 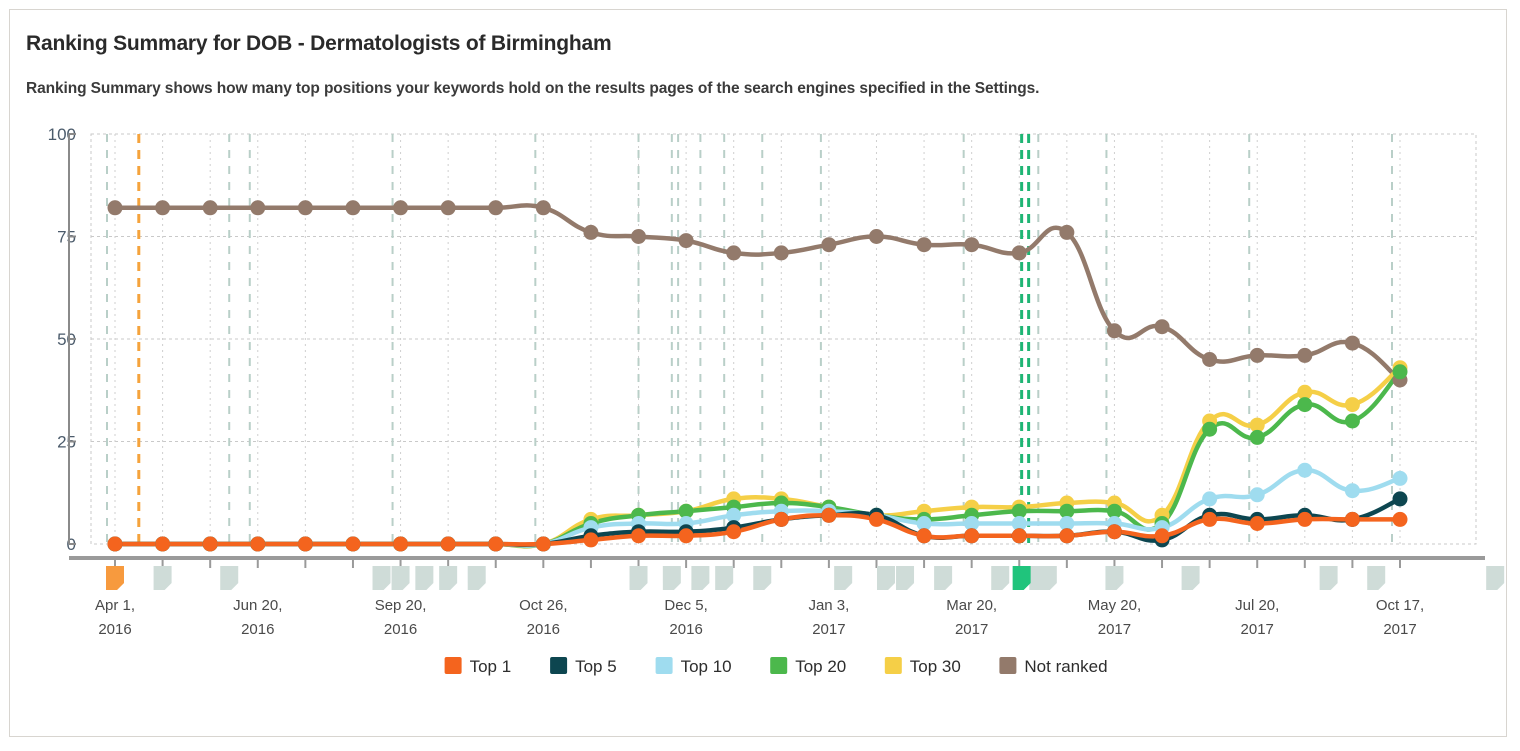 I want to click on legend-item-top-20: Top 20, so click(x=808, y=666).